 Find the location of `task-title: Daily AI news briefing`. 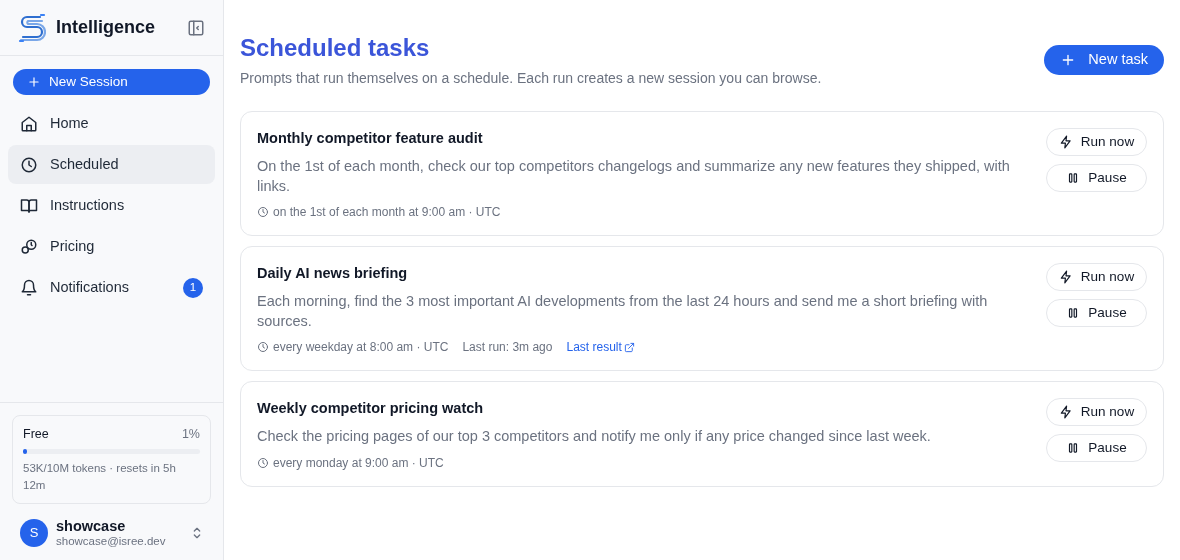

task-title: Daily AI news briefing is located at coordinates (333, 274).